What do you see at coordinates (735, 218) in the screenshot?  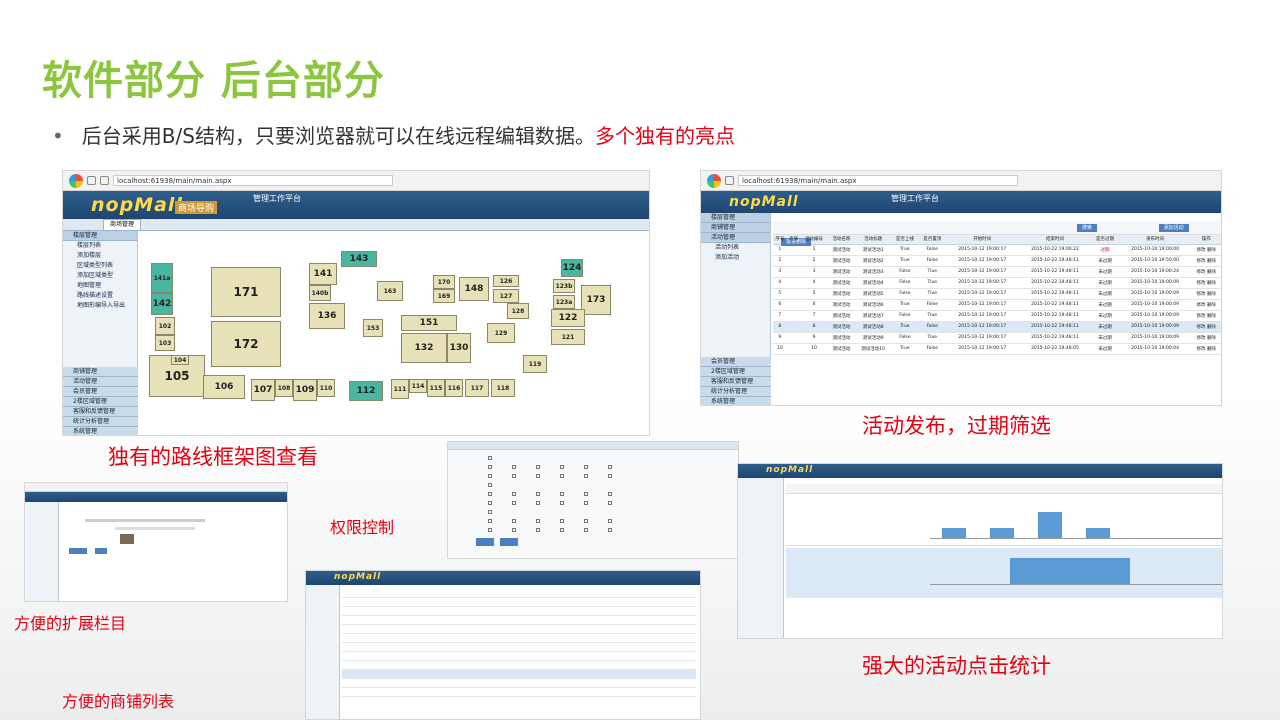 I see `sidebar-item: 楼层管理` at bounding box center [735, 218].